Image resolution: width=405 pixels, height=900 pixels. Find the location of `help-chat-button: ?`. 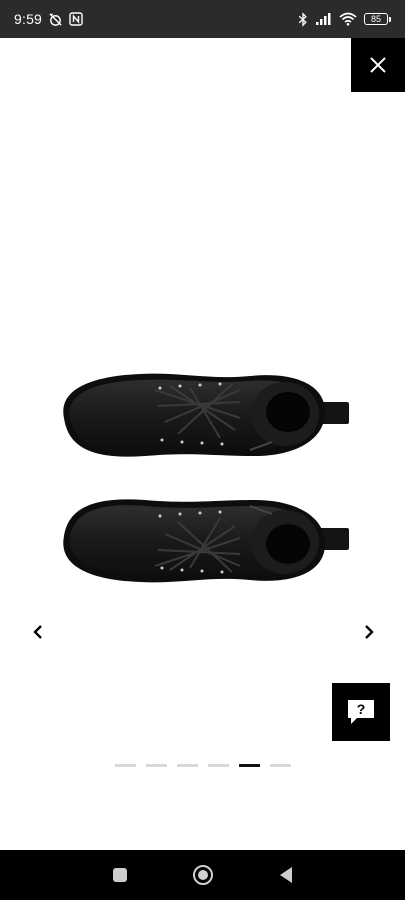

help-chat-button: ? is located at coordinates (361, 712).